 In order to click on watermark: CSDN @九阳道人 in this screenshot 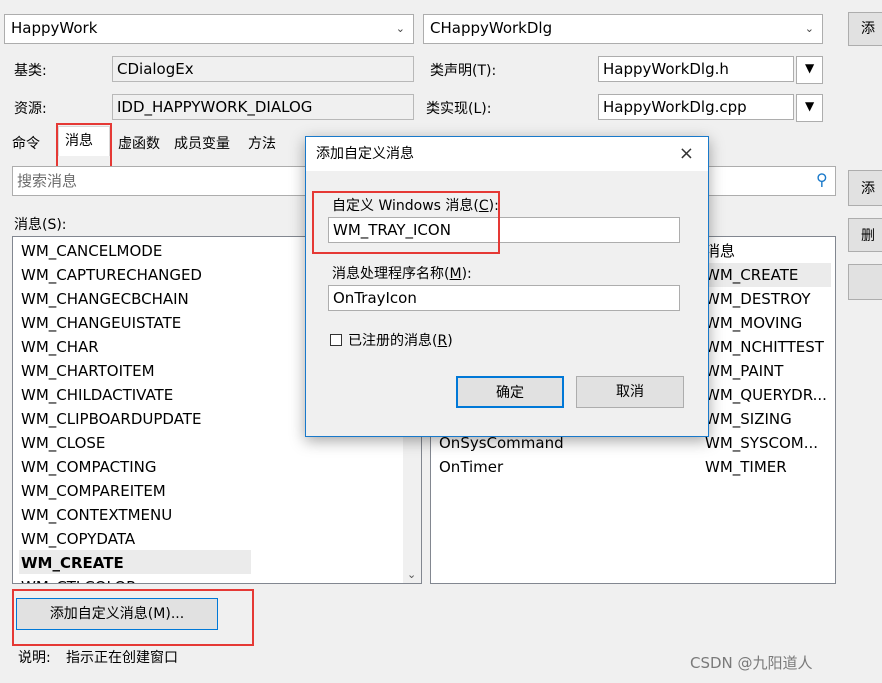, I will do `click(751, 663)`.